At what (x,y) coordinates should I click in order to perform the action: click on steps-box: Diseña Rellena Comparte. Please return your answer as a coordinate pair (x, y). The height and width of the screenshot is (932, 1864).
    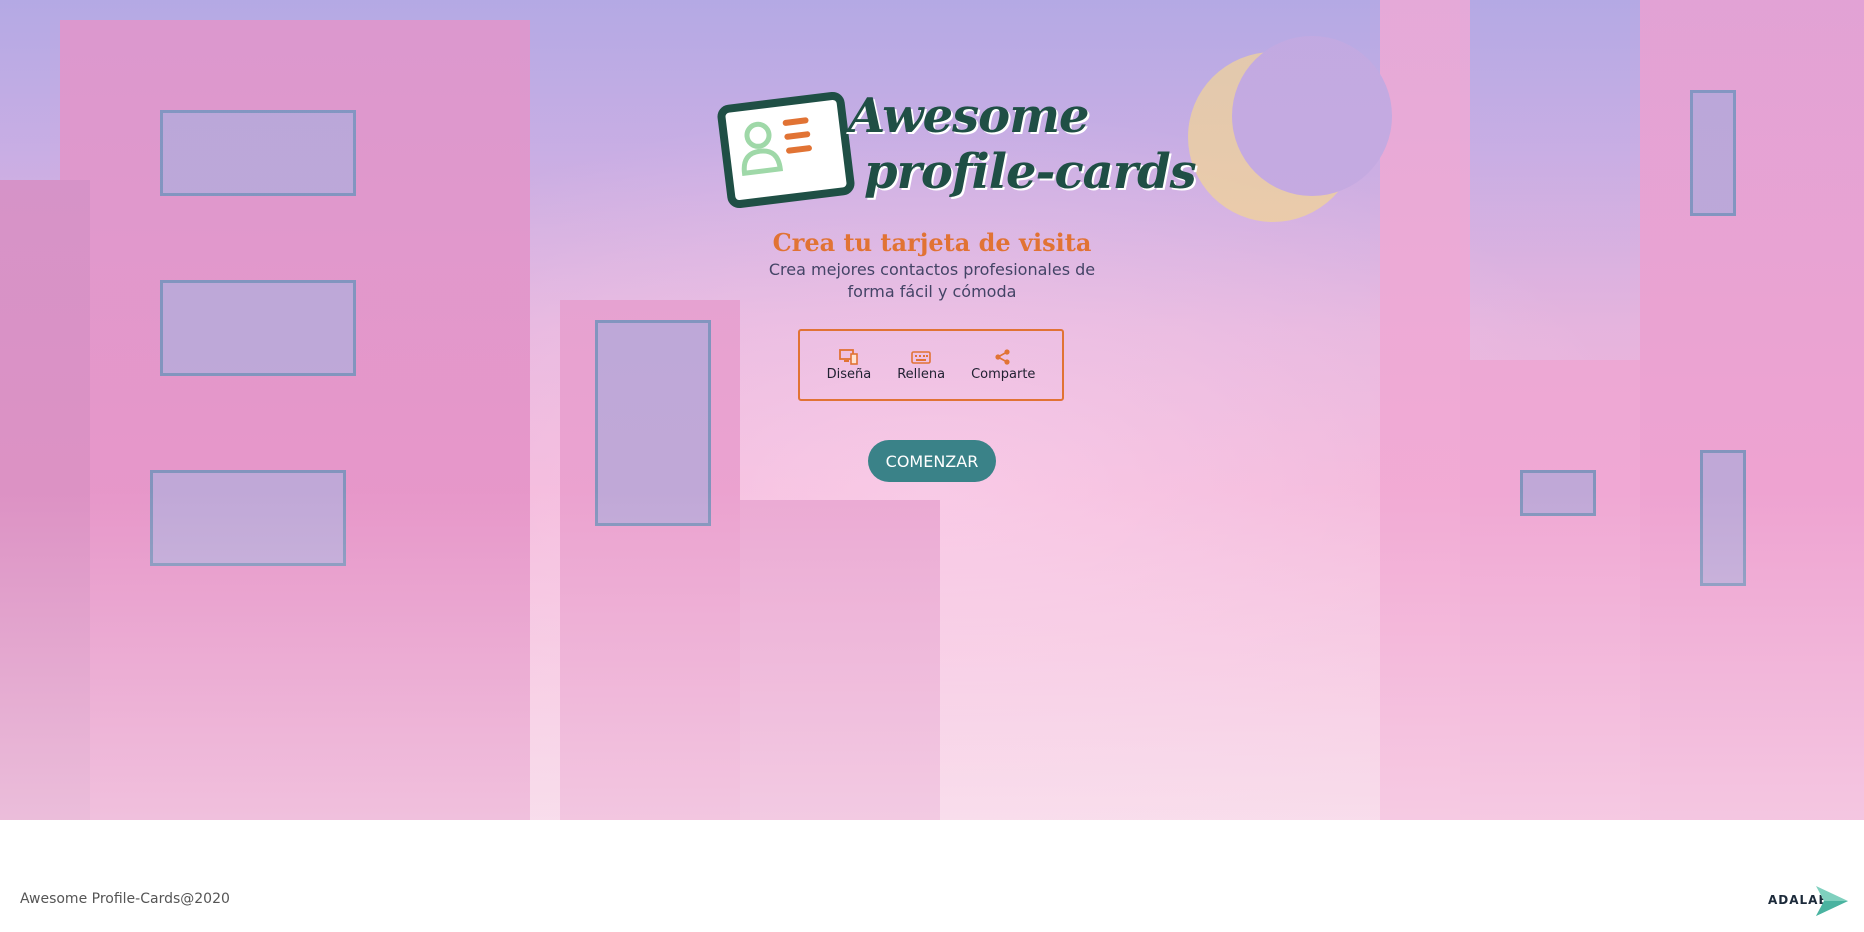
    Looking at the image, I should click on (931, 365).